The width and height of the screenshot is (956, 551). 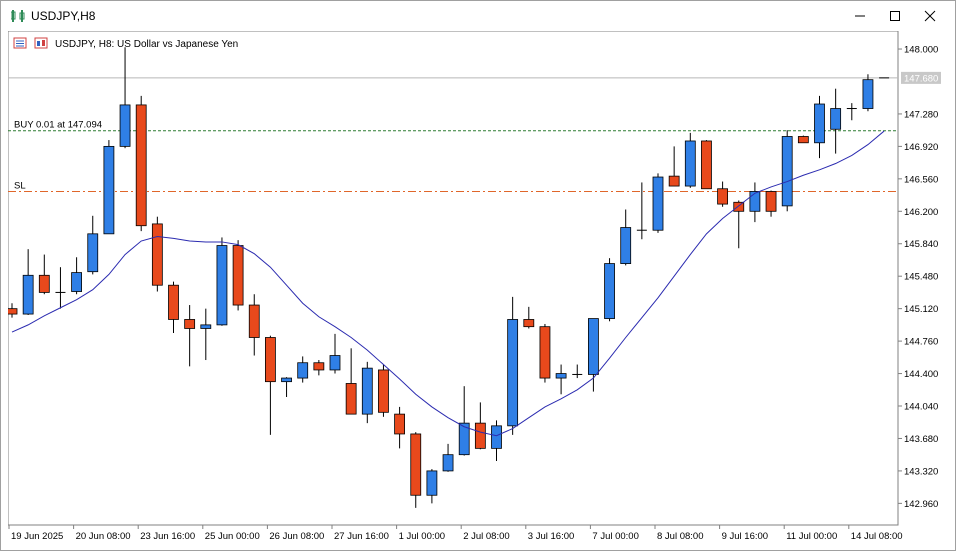 I want to click on close-icon, so click(x=930, y=16).